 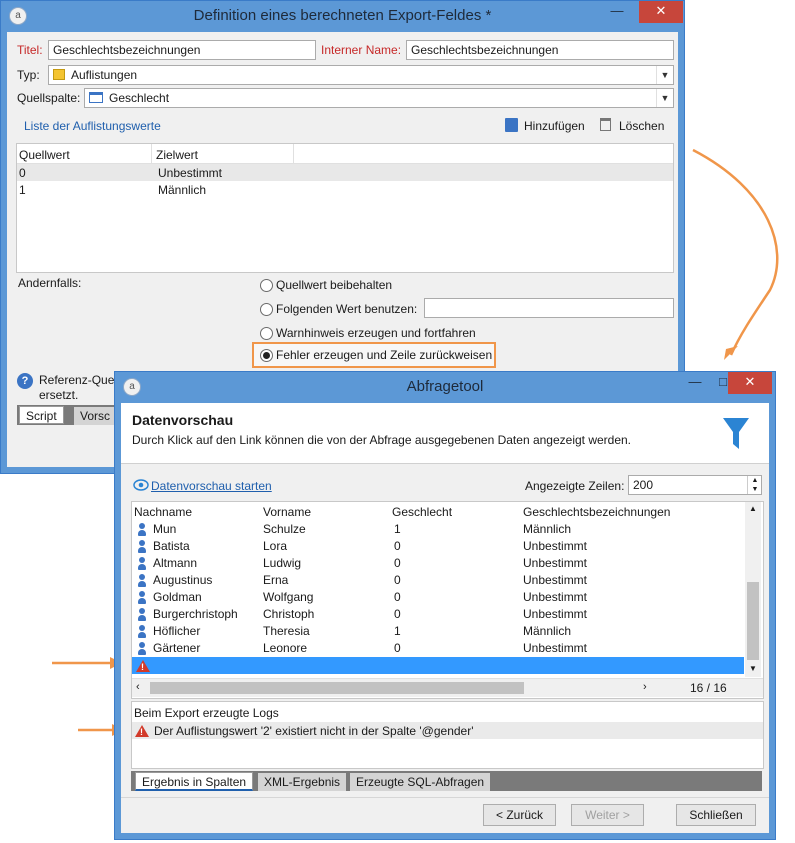 What do you see at coordinates (282, 563) in the screenshot?
I see `vorname-cell: Ludwig` at bounding box center [282, 563].